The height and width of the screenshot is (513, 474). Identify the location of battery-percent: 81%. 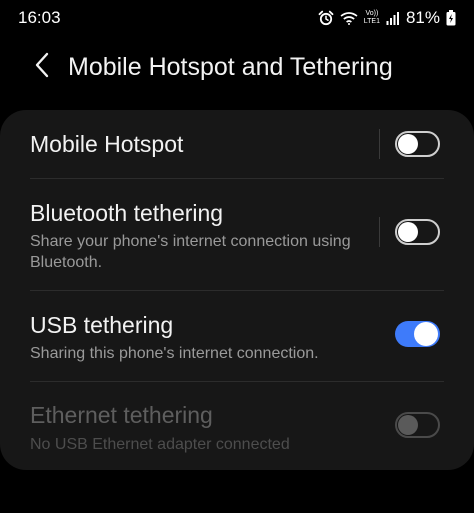
(422, 17).